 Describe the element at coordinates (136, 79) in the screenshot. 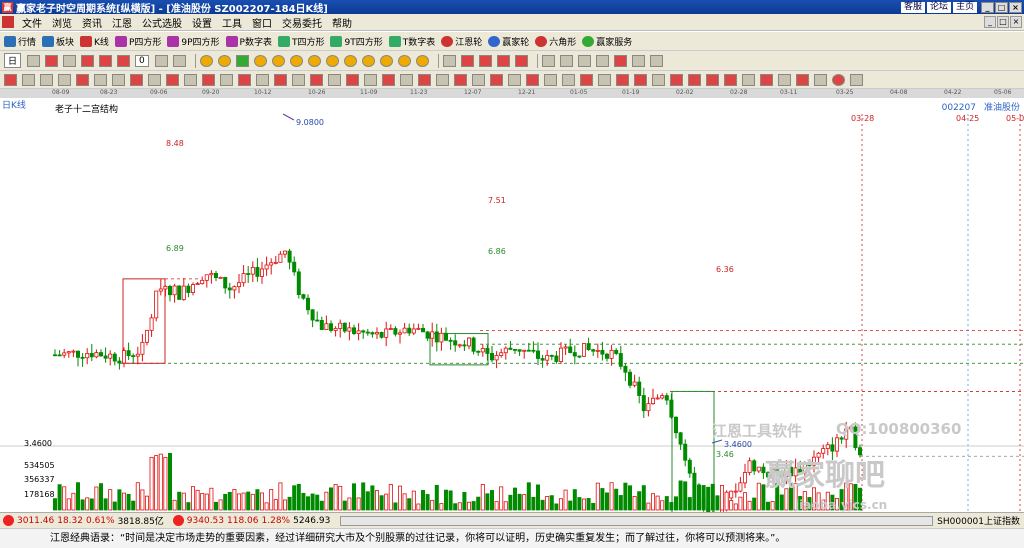

I see `draw-7-icon` at that location.